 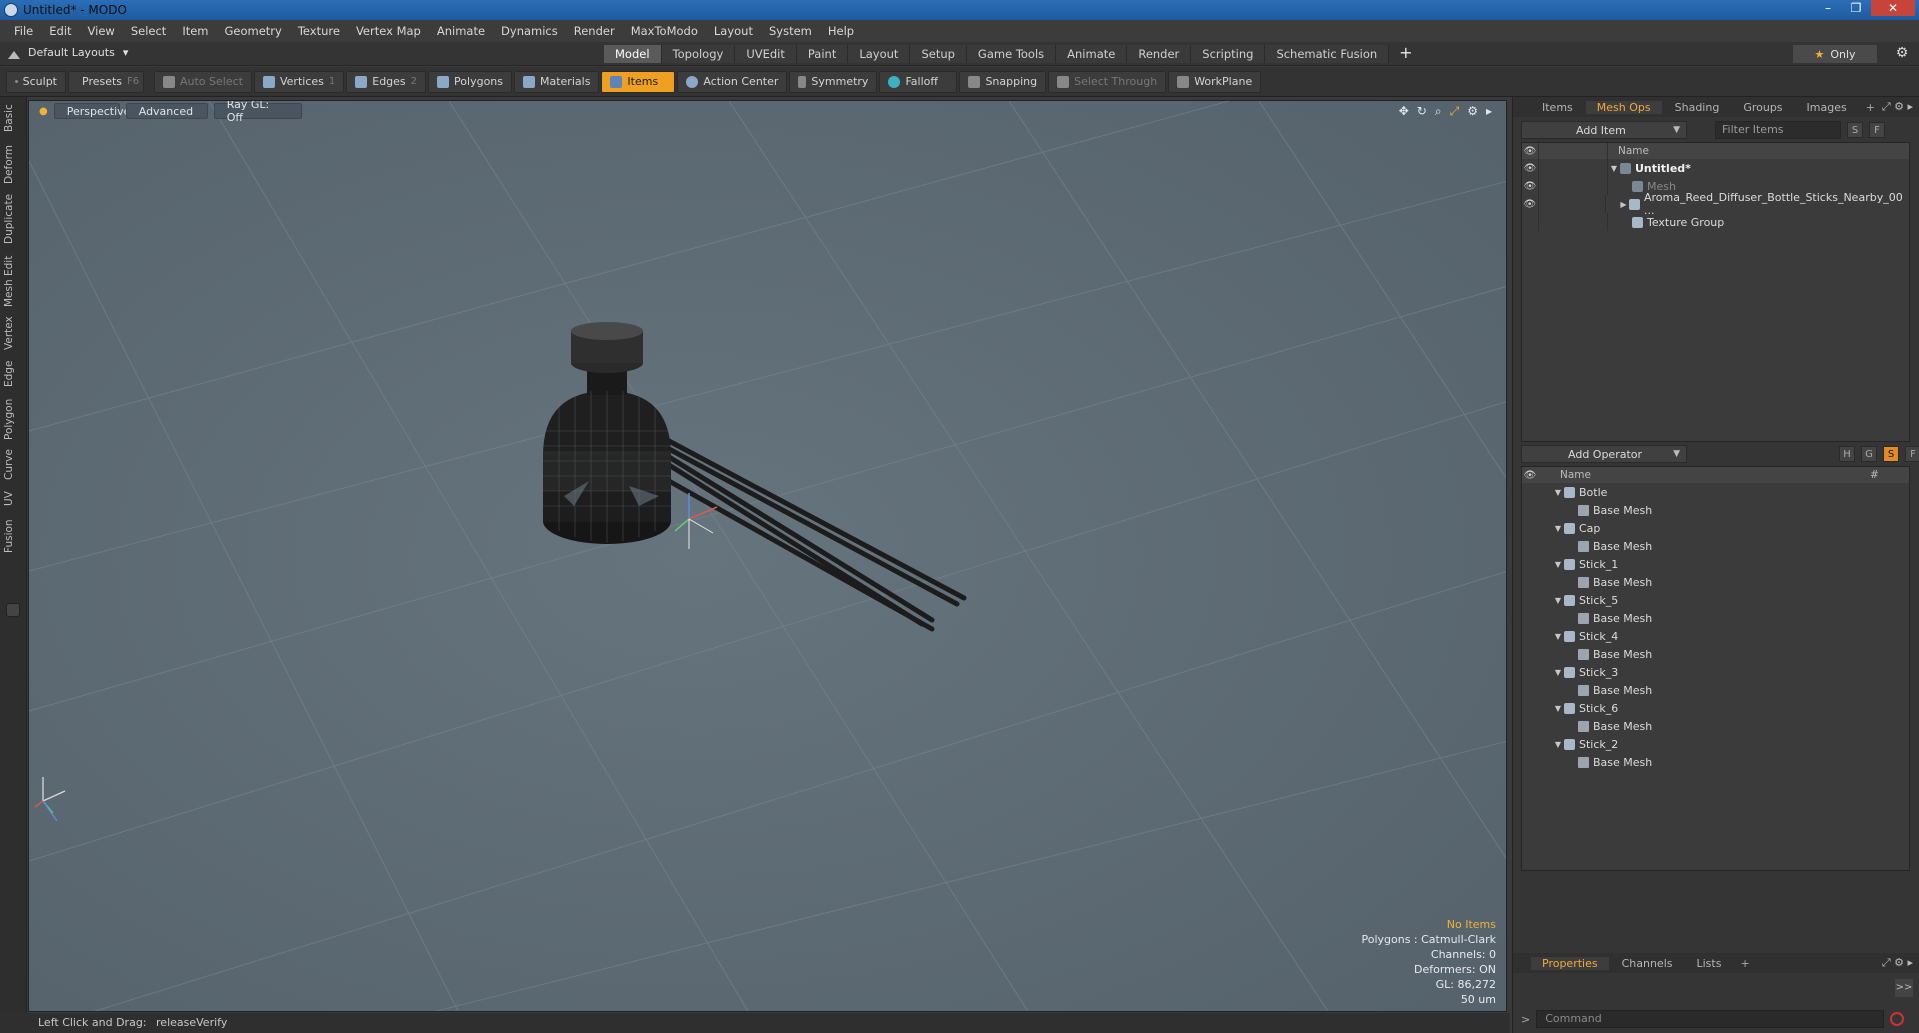 I want to click on presets-button: Presets F6, so click(x=106, y=81).